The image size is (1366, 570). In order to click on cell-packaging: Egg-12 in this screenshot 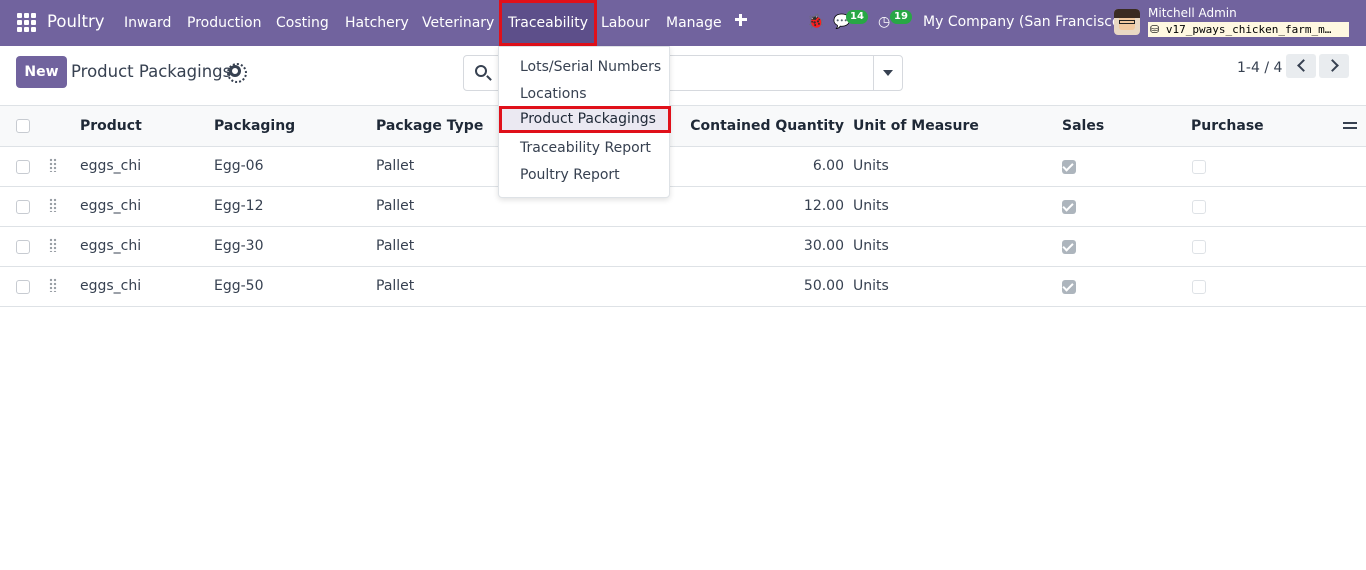, I will do `click(239, 205)`.